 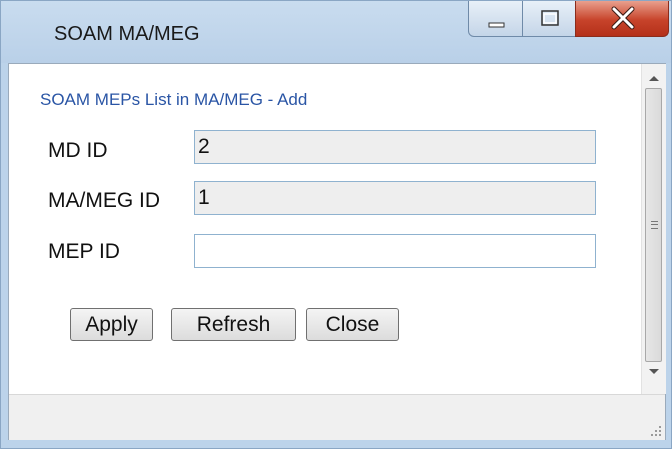 I want to click on mep-id-field, so click(x=395, y=251).